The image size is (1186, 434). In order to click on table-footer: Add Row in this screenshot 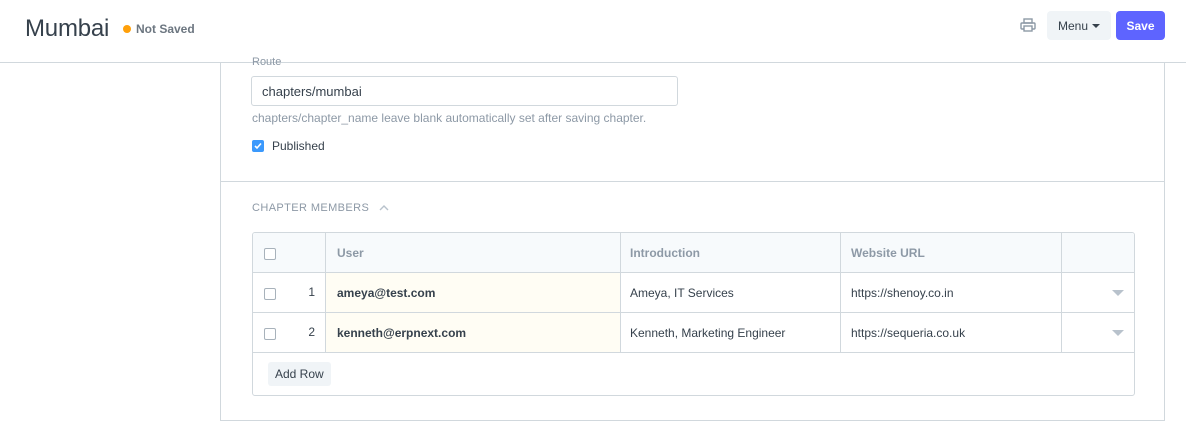, I will do `click(693, 374)`.